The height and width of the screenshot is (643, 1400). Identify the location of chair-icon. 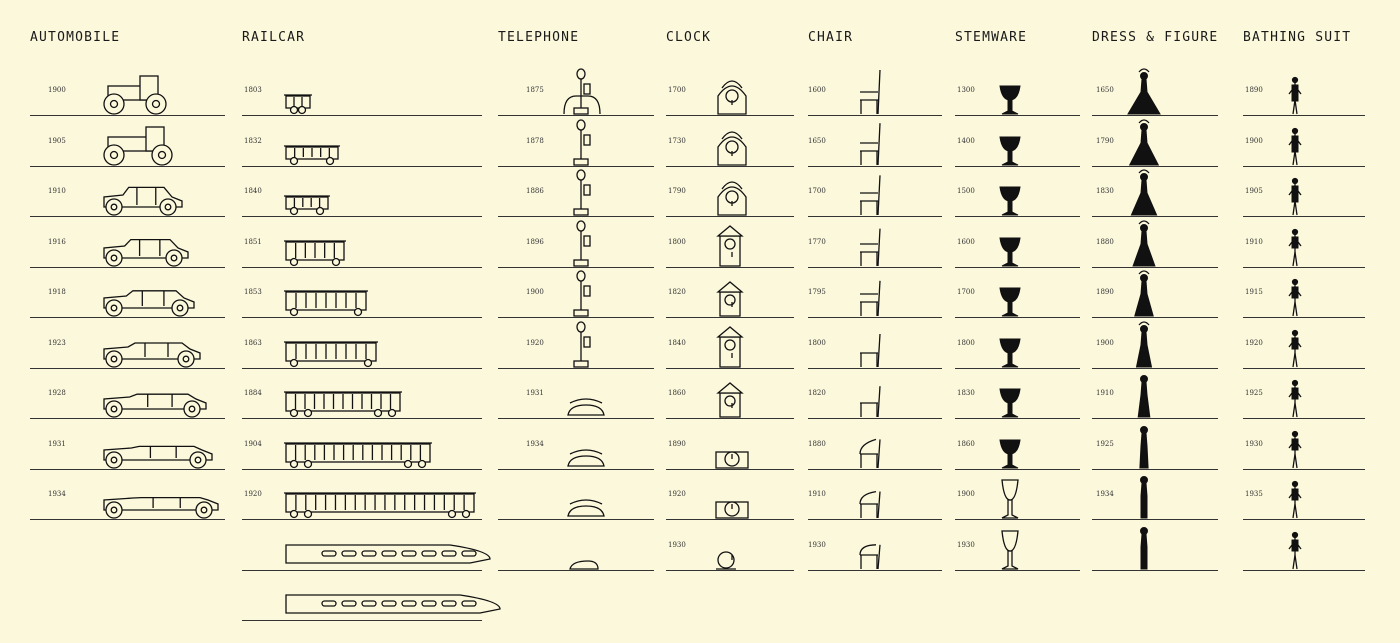
(870, 556).